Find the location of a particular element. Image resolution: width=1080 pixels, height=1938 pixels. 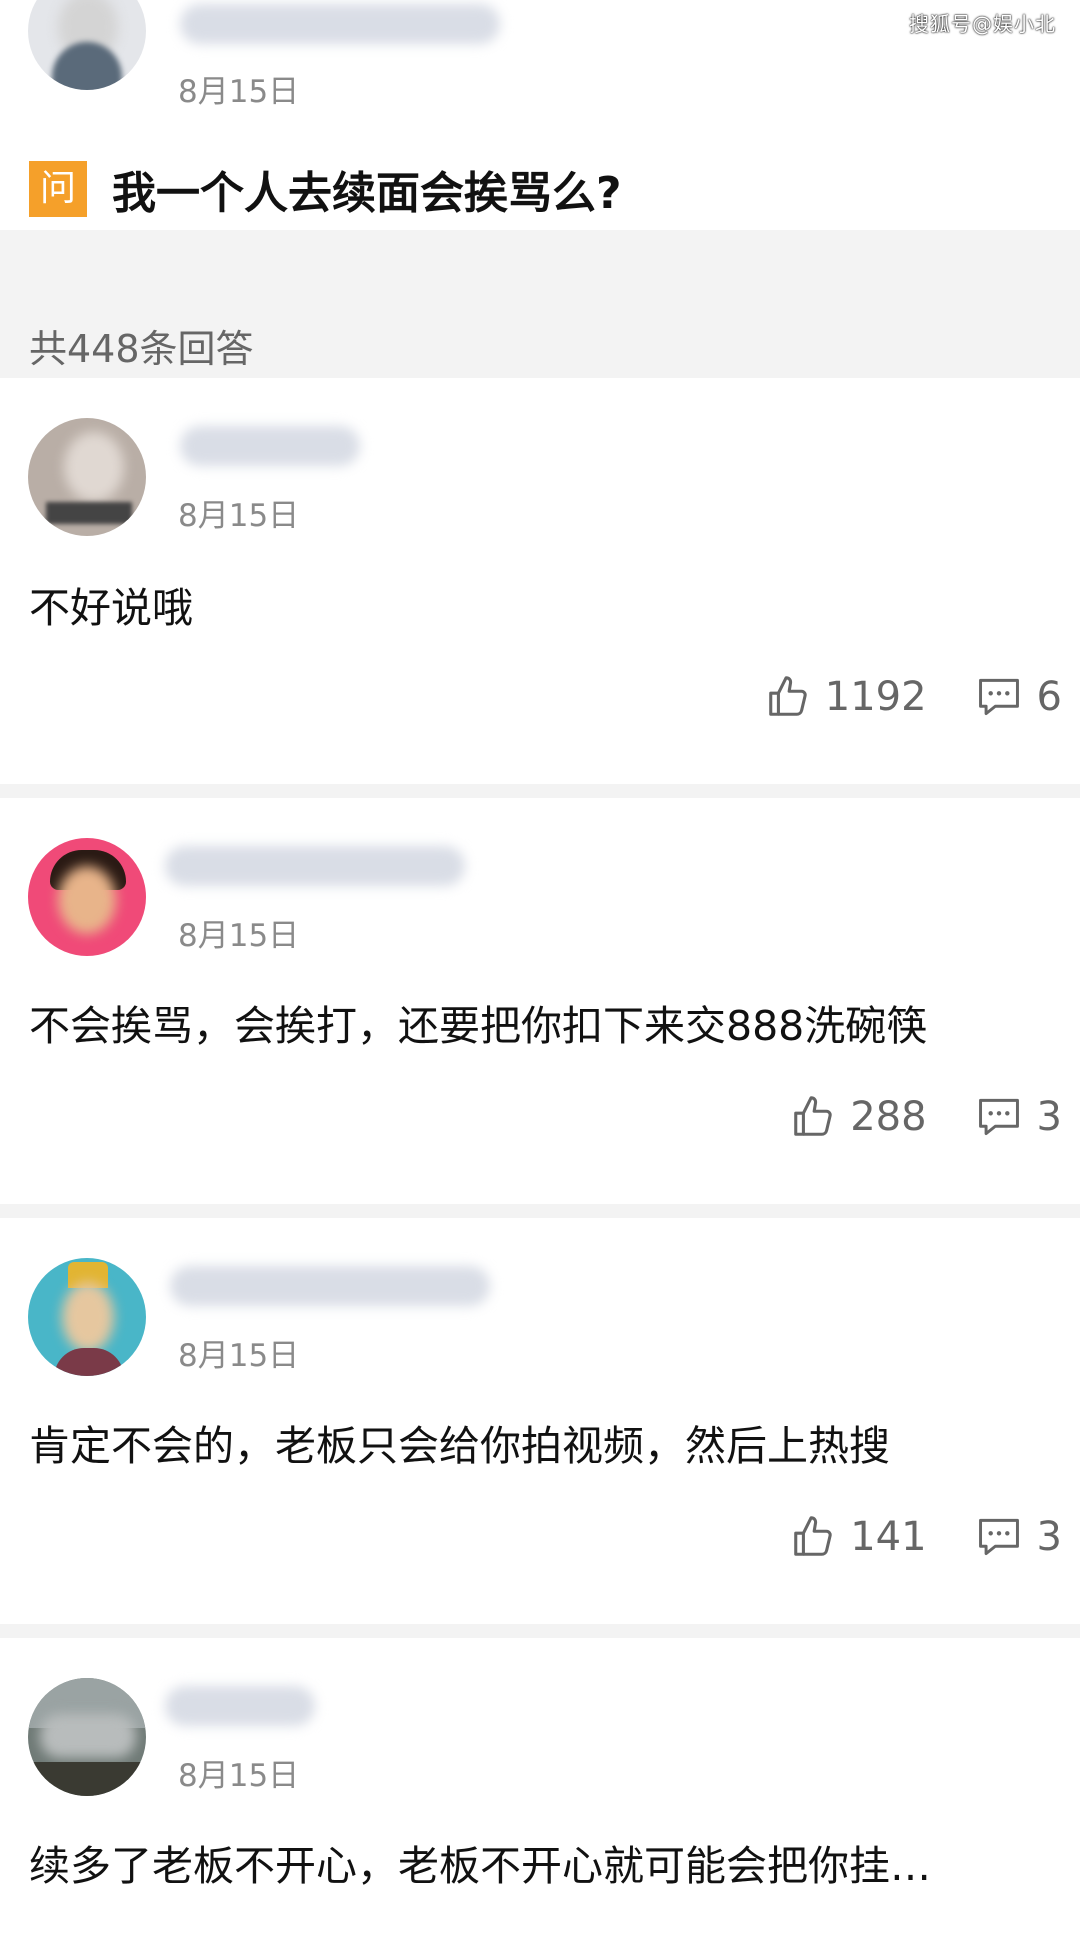

question-date: 8月15日 is located at coordinates (239, 92).